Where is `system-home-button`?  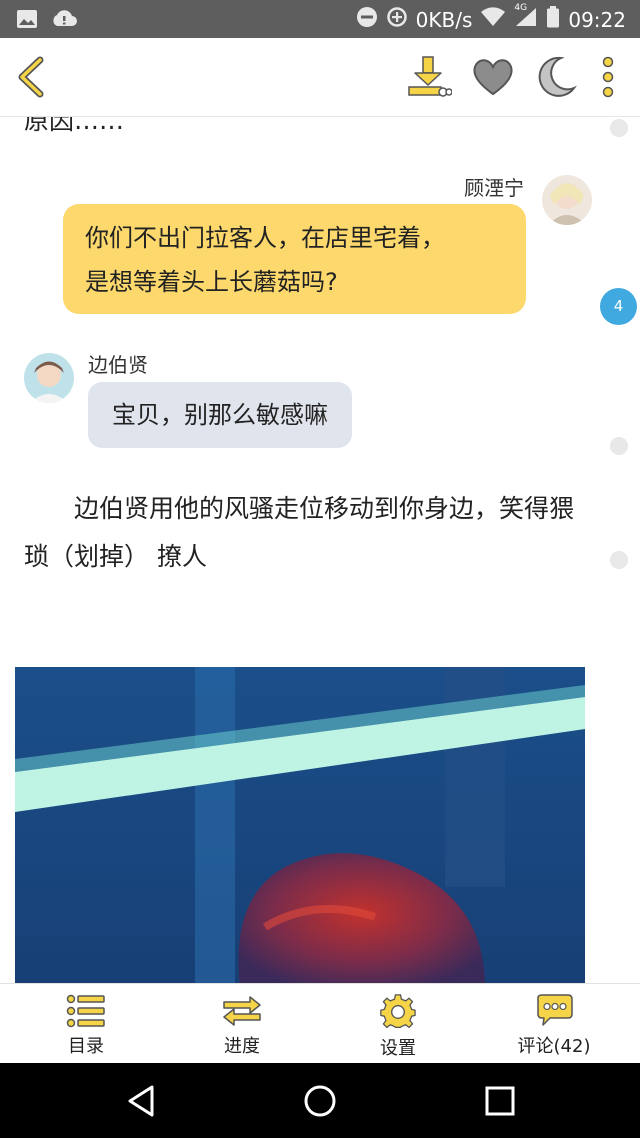 system-home-button is located at coordinates (320, 1101).